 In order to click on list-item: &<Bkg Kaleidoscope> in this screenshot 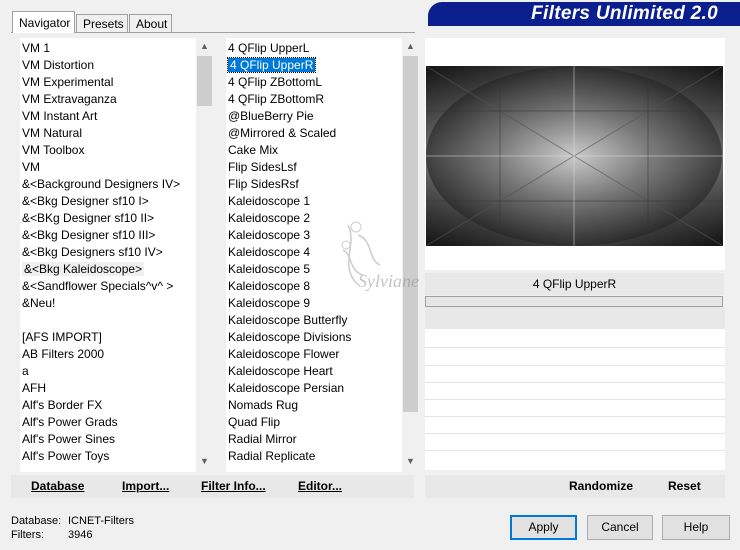, I will do `click(108, 269)`.